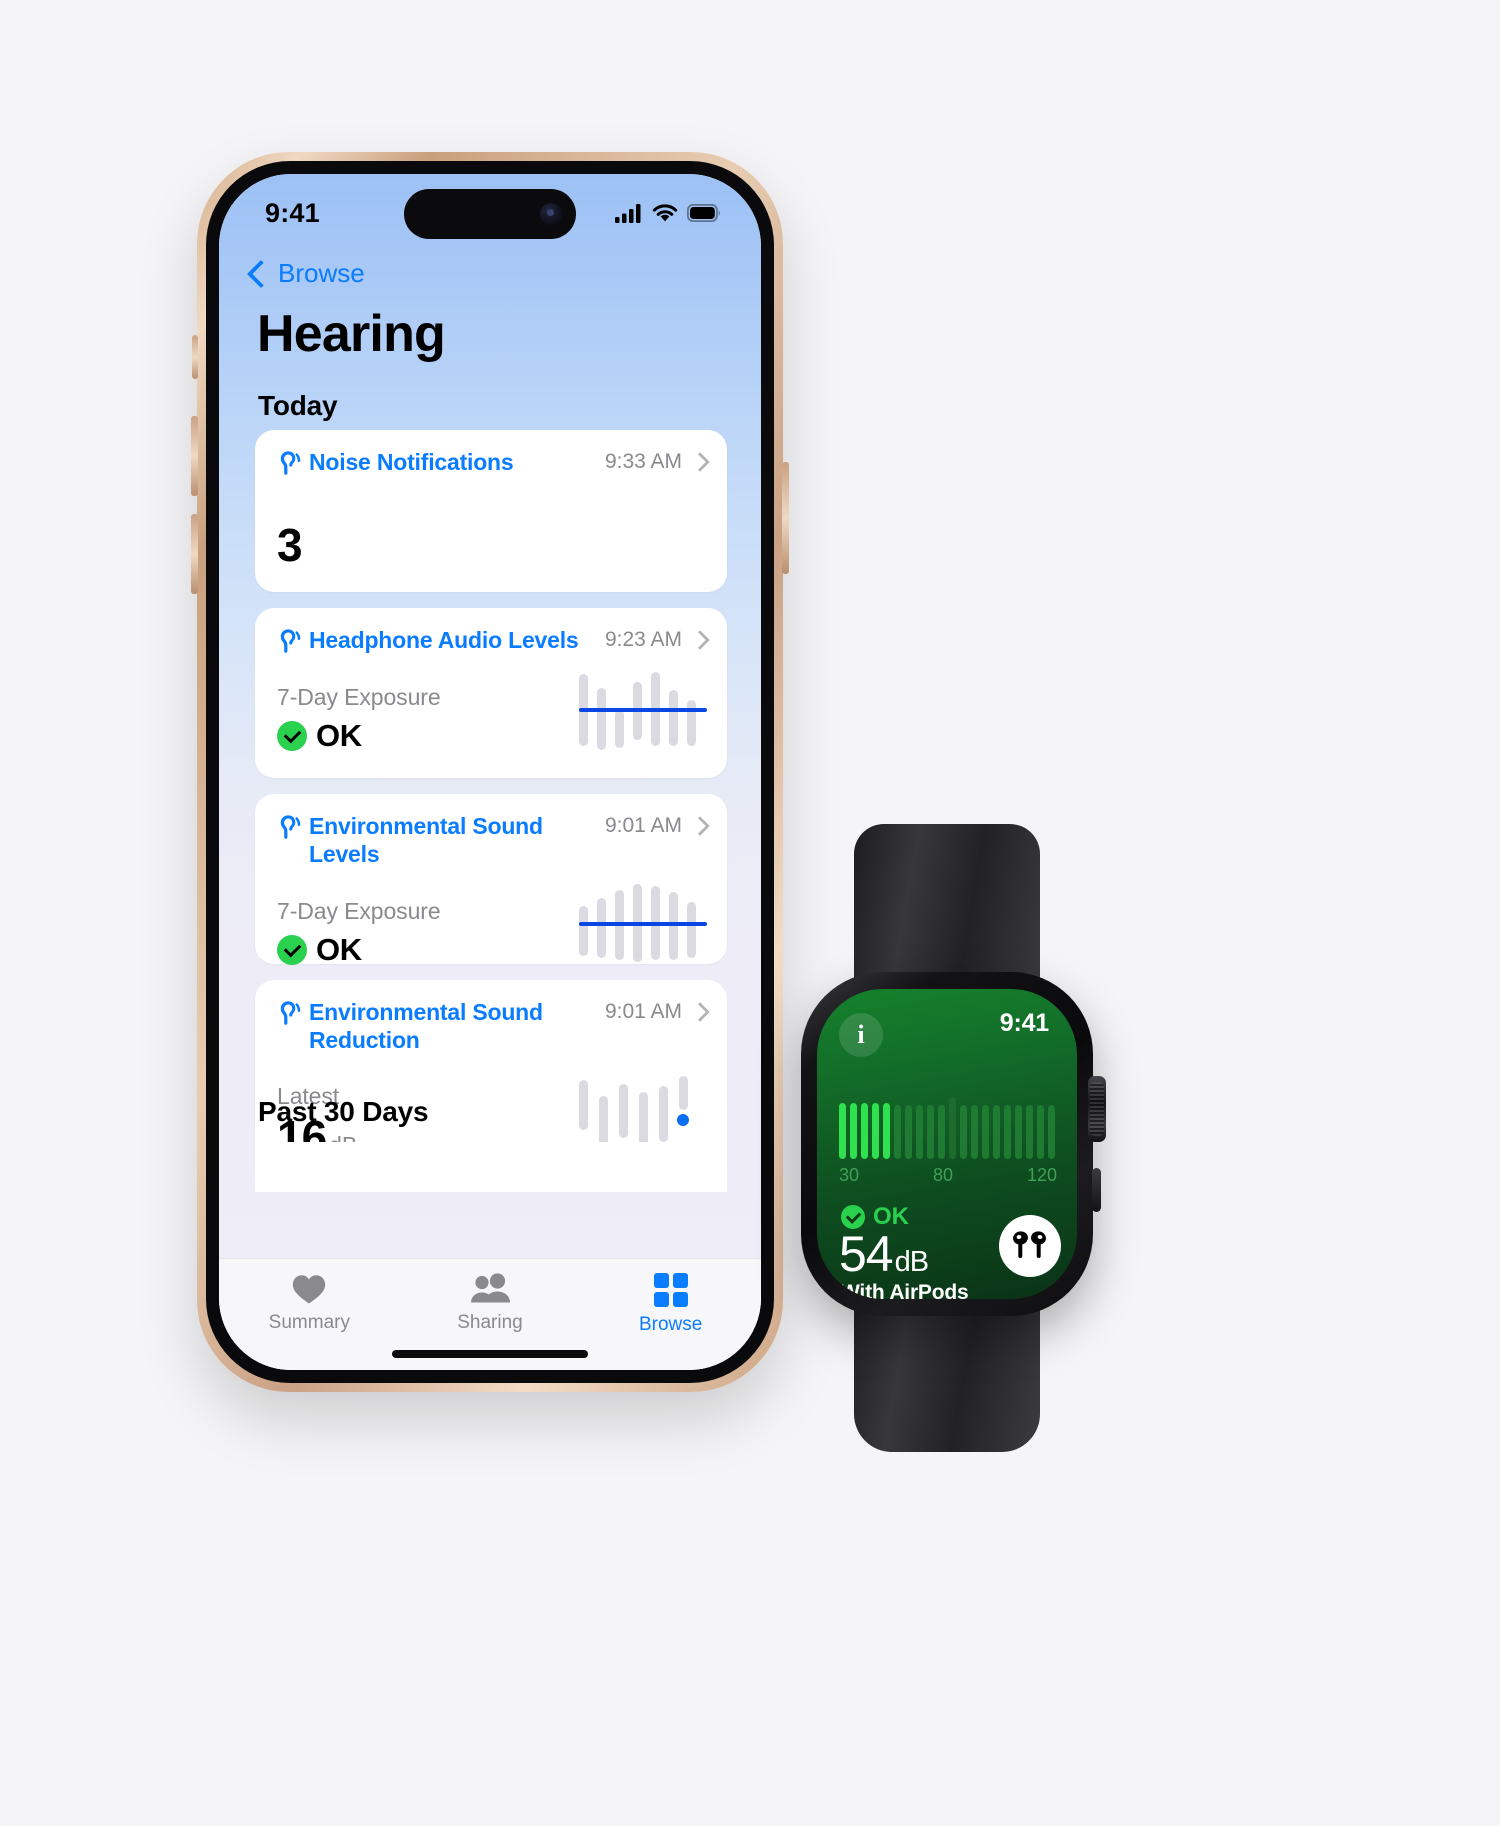  Describe the element at coordinates (665, 212) in the screenshot. I see `wifi-icon` at that location.